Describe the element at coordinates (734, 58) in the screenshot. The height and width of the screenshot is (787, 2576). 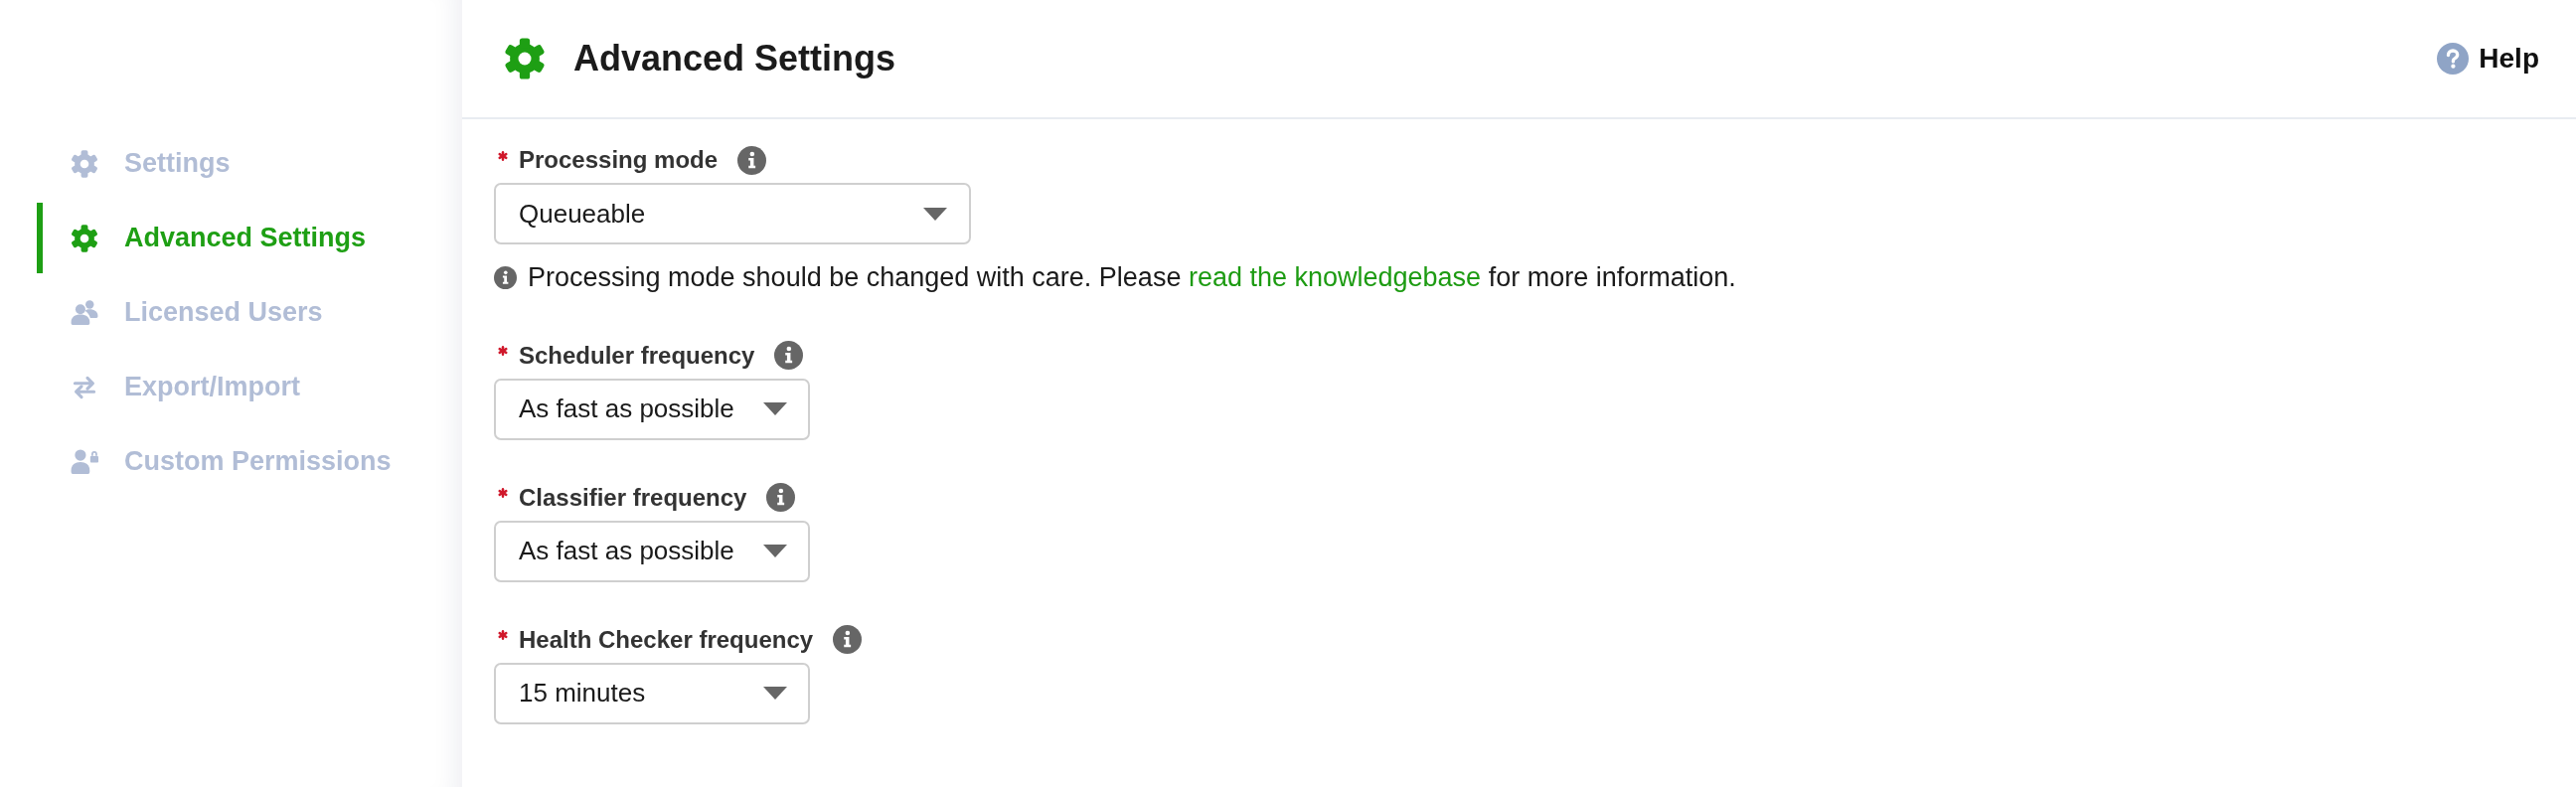
I see `page-title: Advanced Settings` at that location.